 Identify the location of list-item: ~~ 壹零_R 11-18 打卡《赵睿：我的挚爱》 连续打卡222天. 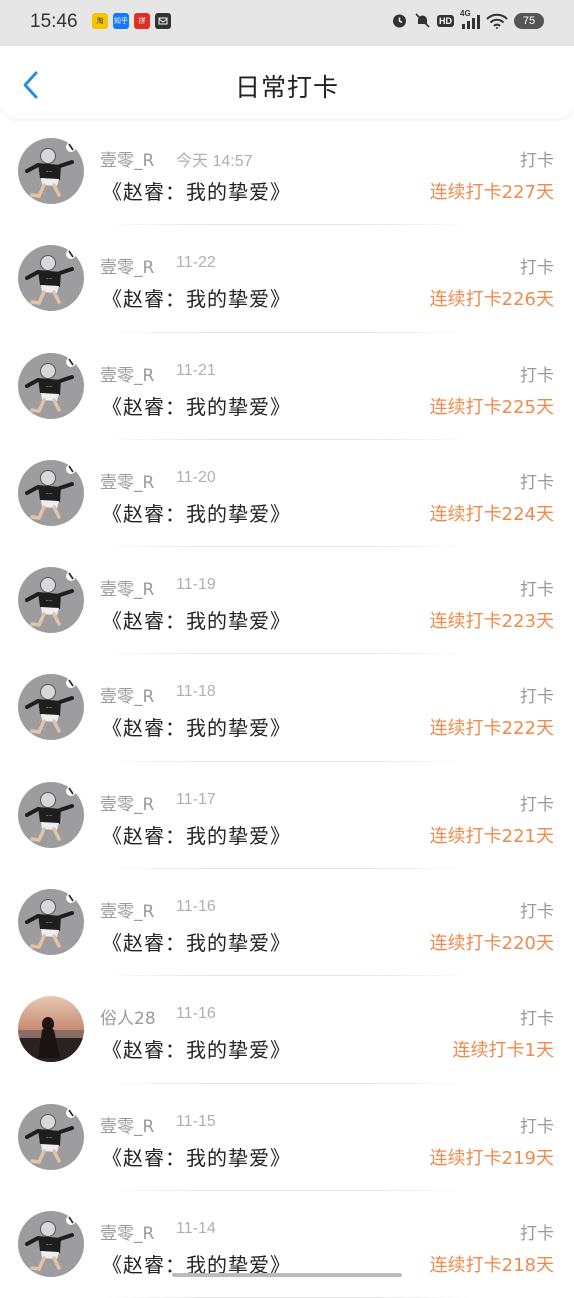
(287, 708).